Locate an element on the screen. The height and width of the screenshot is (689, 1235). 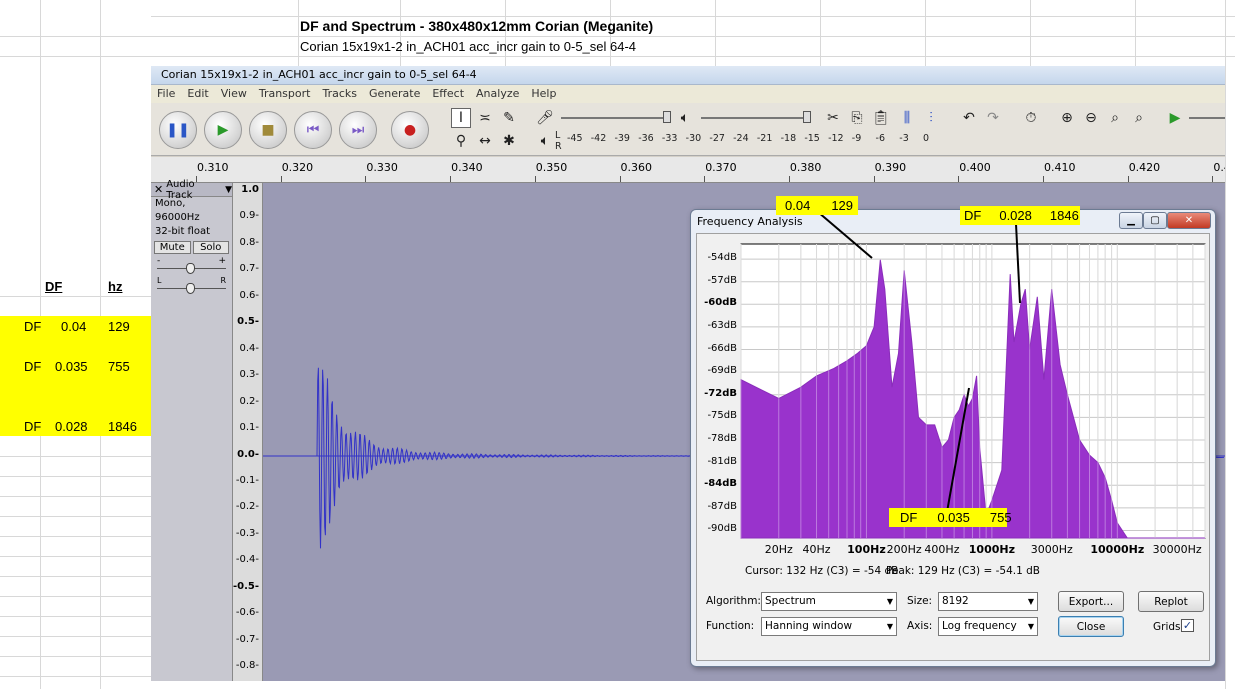
df-row-hz: 1846 is located at coordinates (122, 426).